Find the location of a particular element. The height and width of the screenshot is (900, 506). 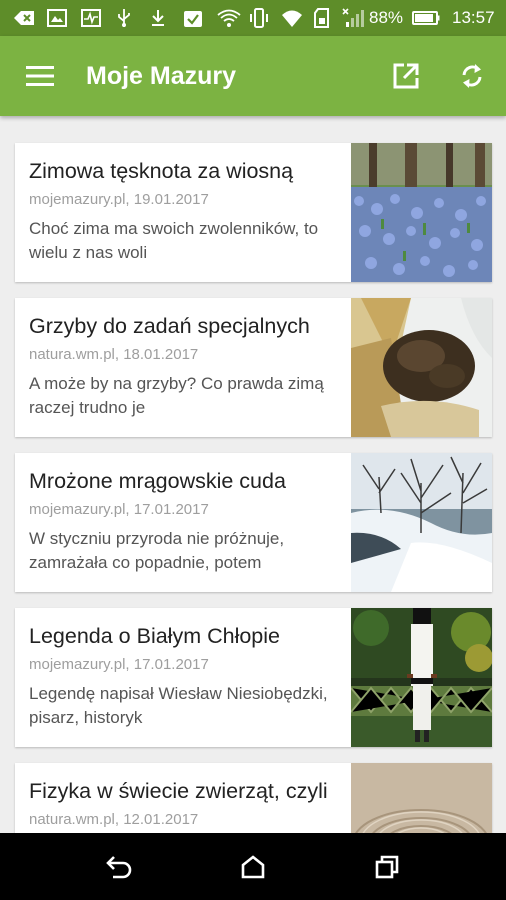

app-toolbar: Moje Mazury is located at coordinates (253, 76).